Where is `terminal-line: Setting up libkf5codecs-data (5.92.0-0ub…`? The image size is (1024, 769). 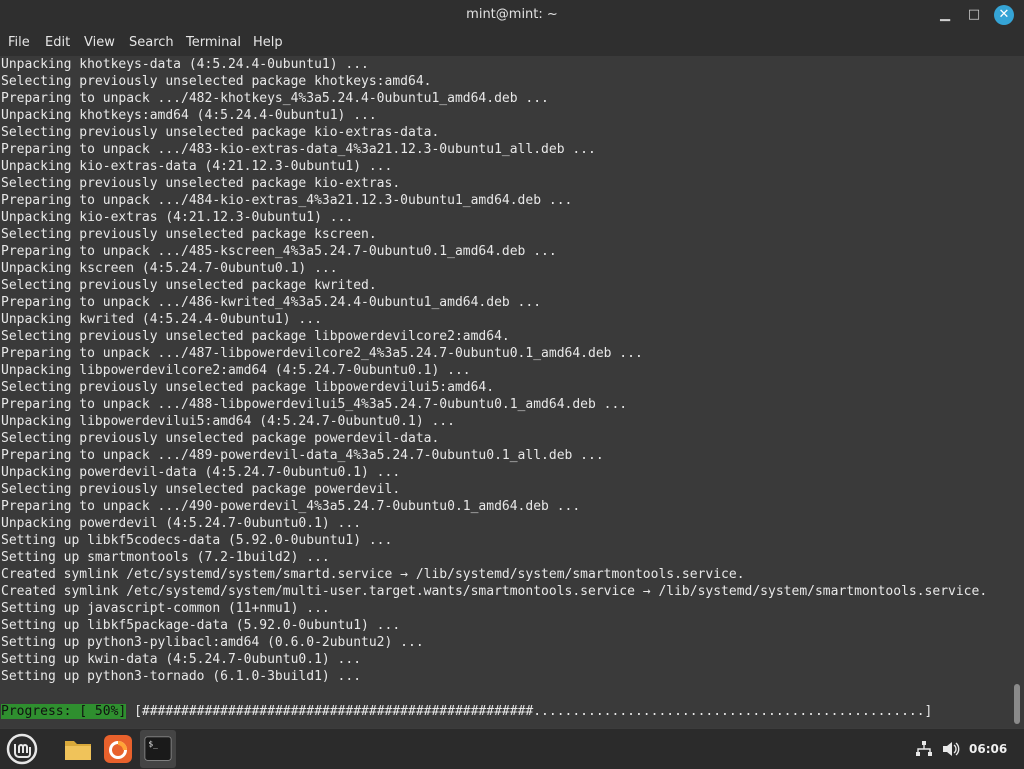
terminal-line: Setting up libkf5codecs-data (5.92.0-0ub… is located at coordinates (197, 540).